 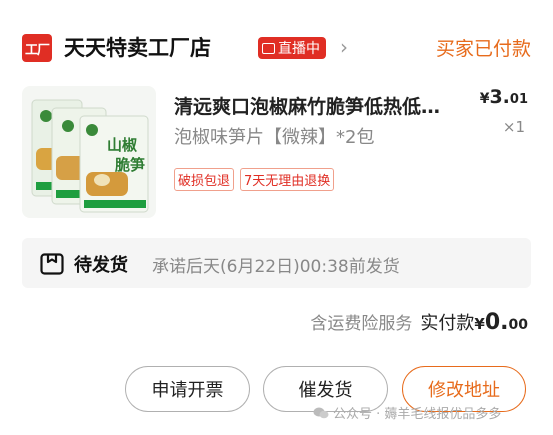 I want to click on store-header: 工厂 天天特卖工厂店 直播中 › 买家已付款, so click(x=276, y=48).